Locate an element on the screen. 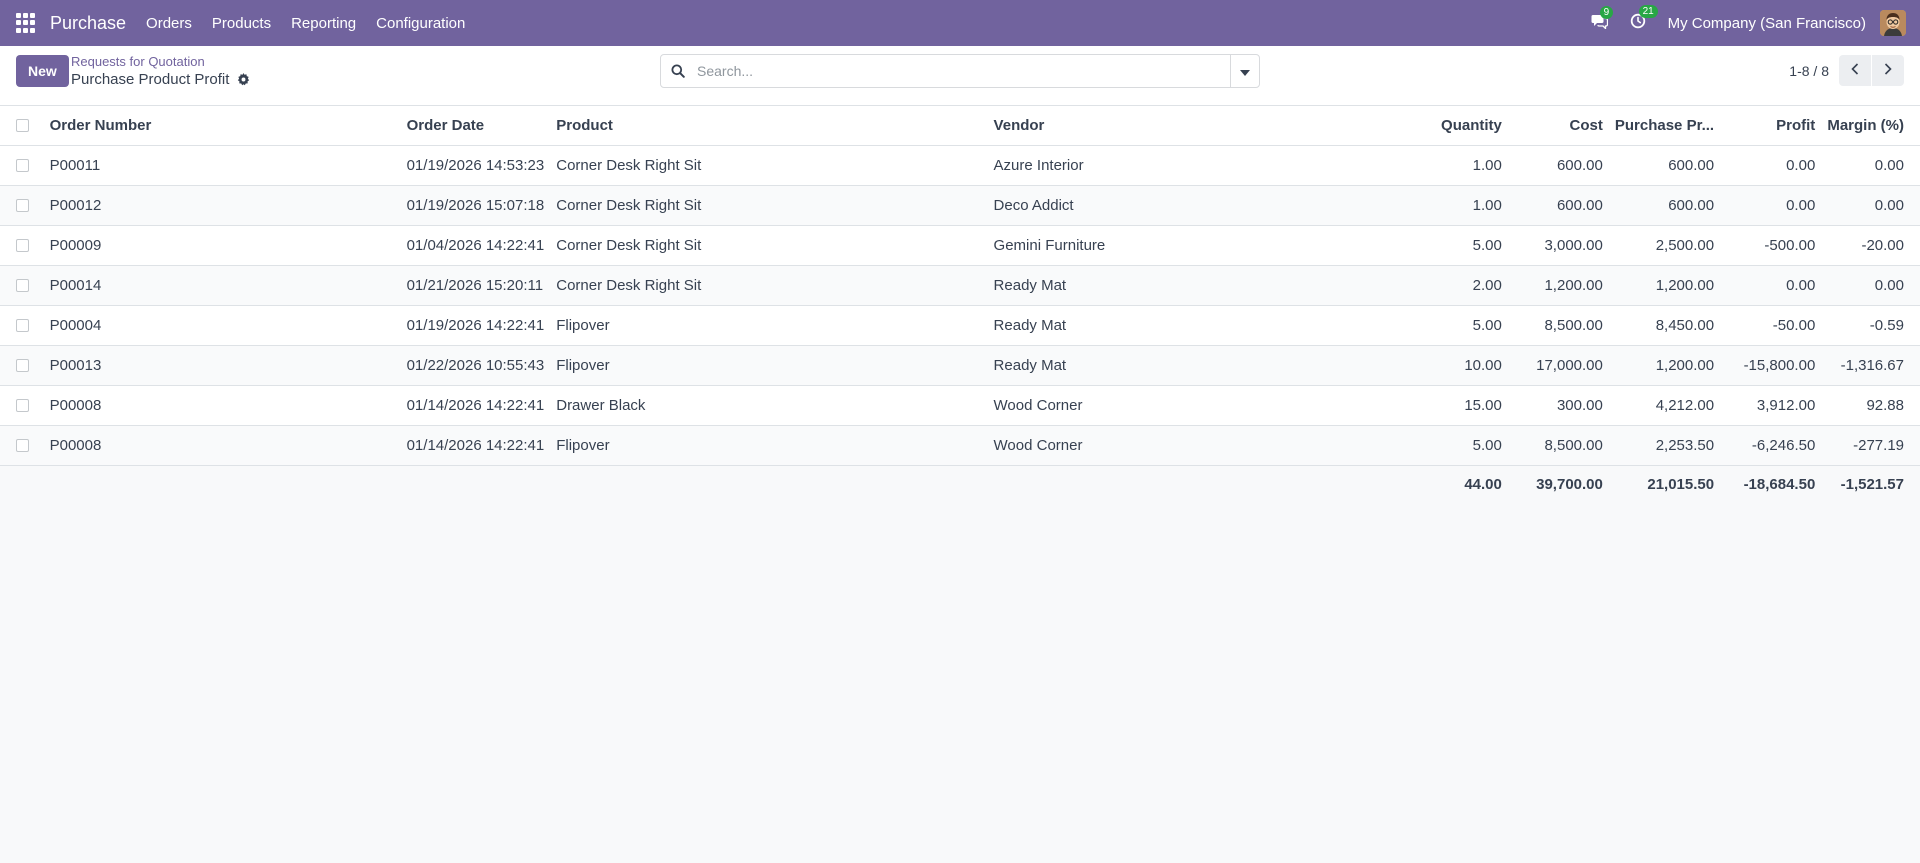 This screenshot has height=863, width=1920. app-brand: Purchase is located at coordinates (88, 23).